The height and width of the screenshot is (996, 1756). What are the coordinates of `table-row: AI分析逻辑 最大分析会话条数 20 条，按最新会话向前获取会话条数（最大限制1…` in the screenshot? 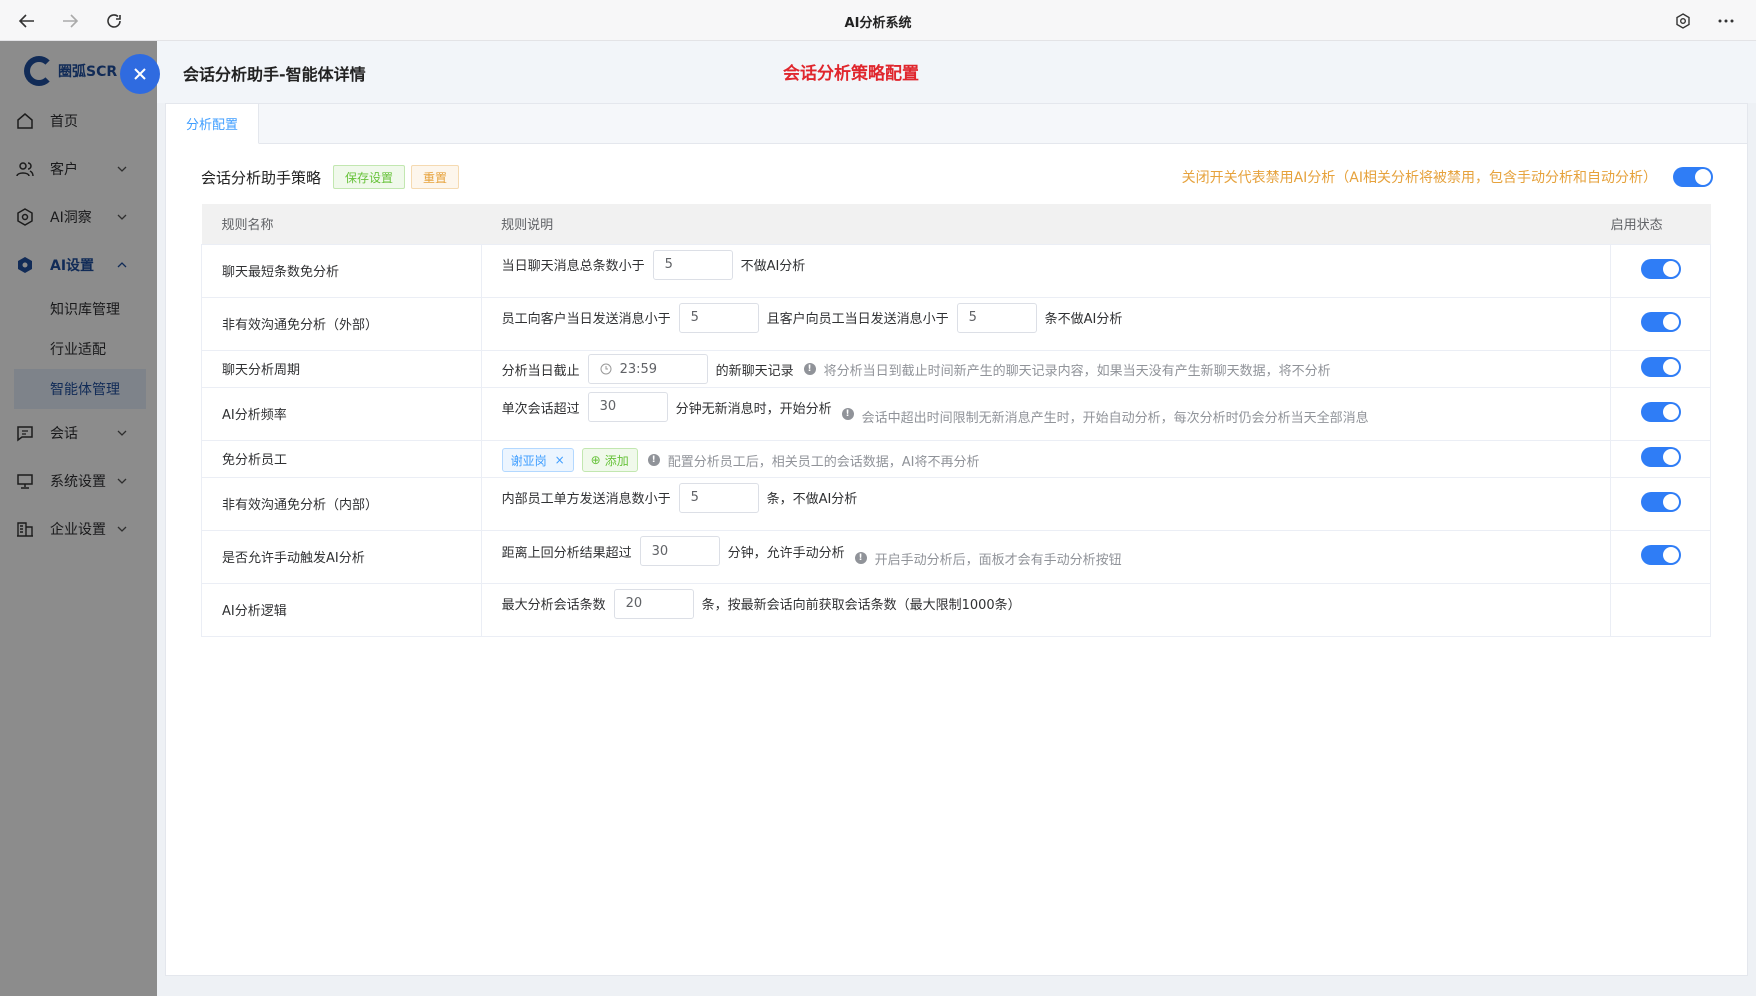 It's located at (956, 609).